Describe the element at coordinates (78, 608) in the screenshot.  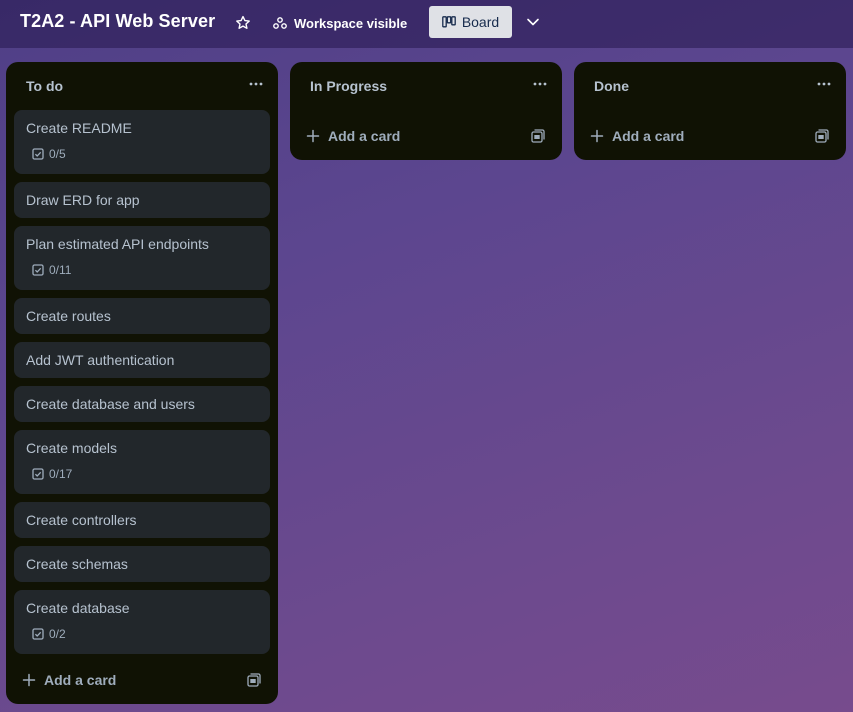
I see `card-title: Create database` at that location.